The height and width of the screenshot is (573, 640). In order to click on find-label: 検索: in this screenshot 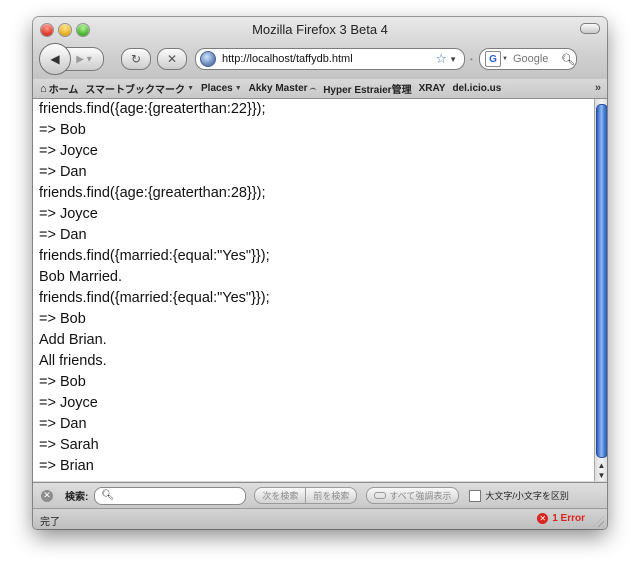, I will do `click(77, 497)`.